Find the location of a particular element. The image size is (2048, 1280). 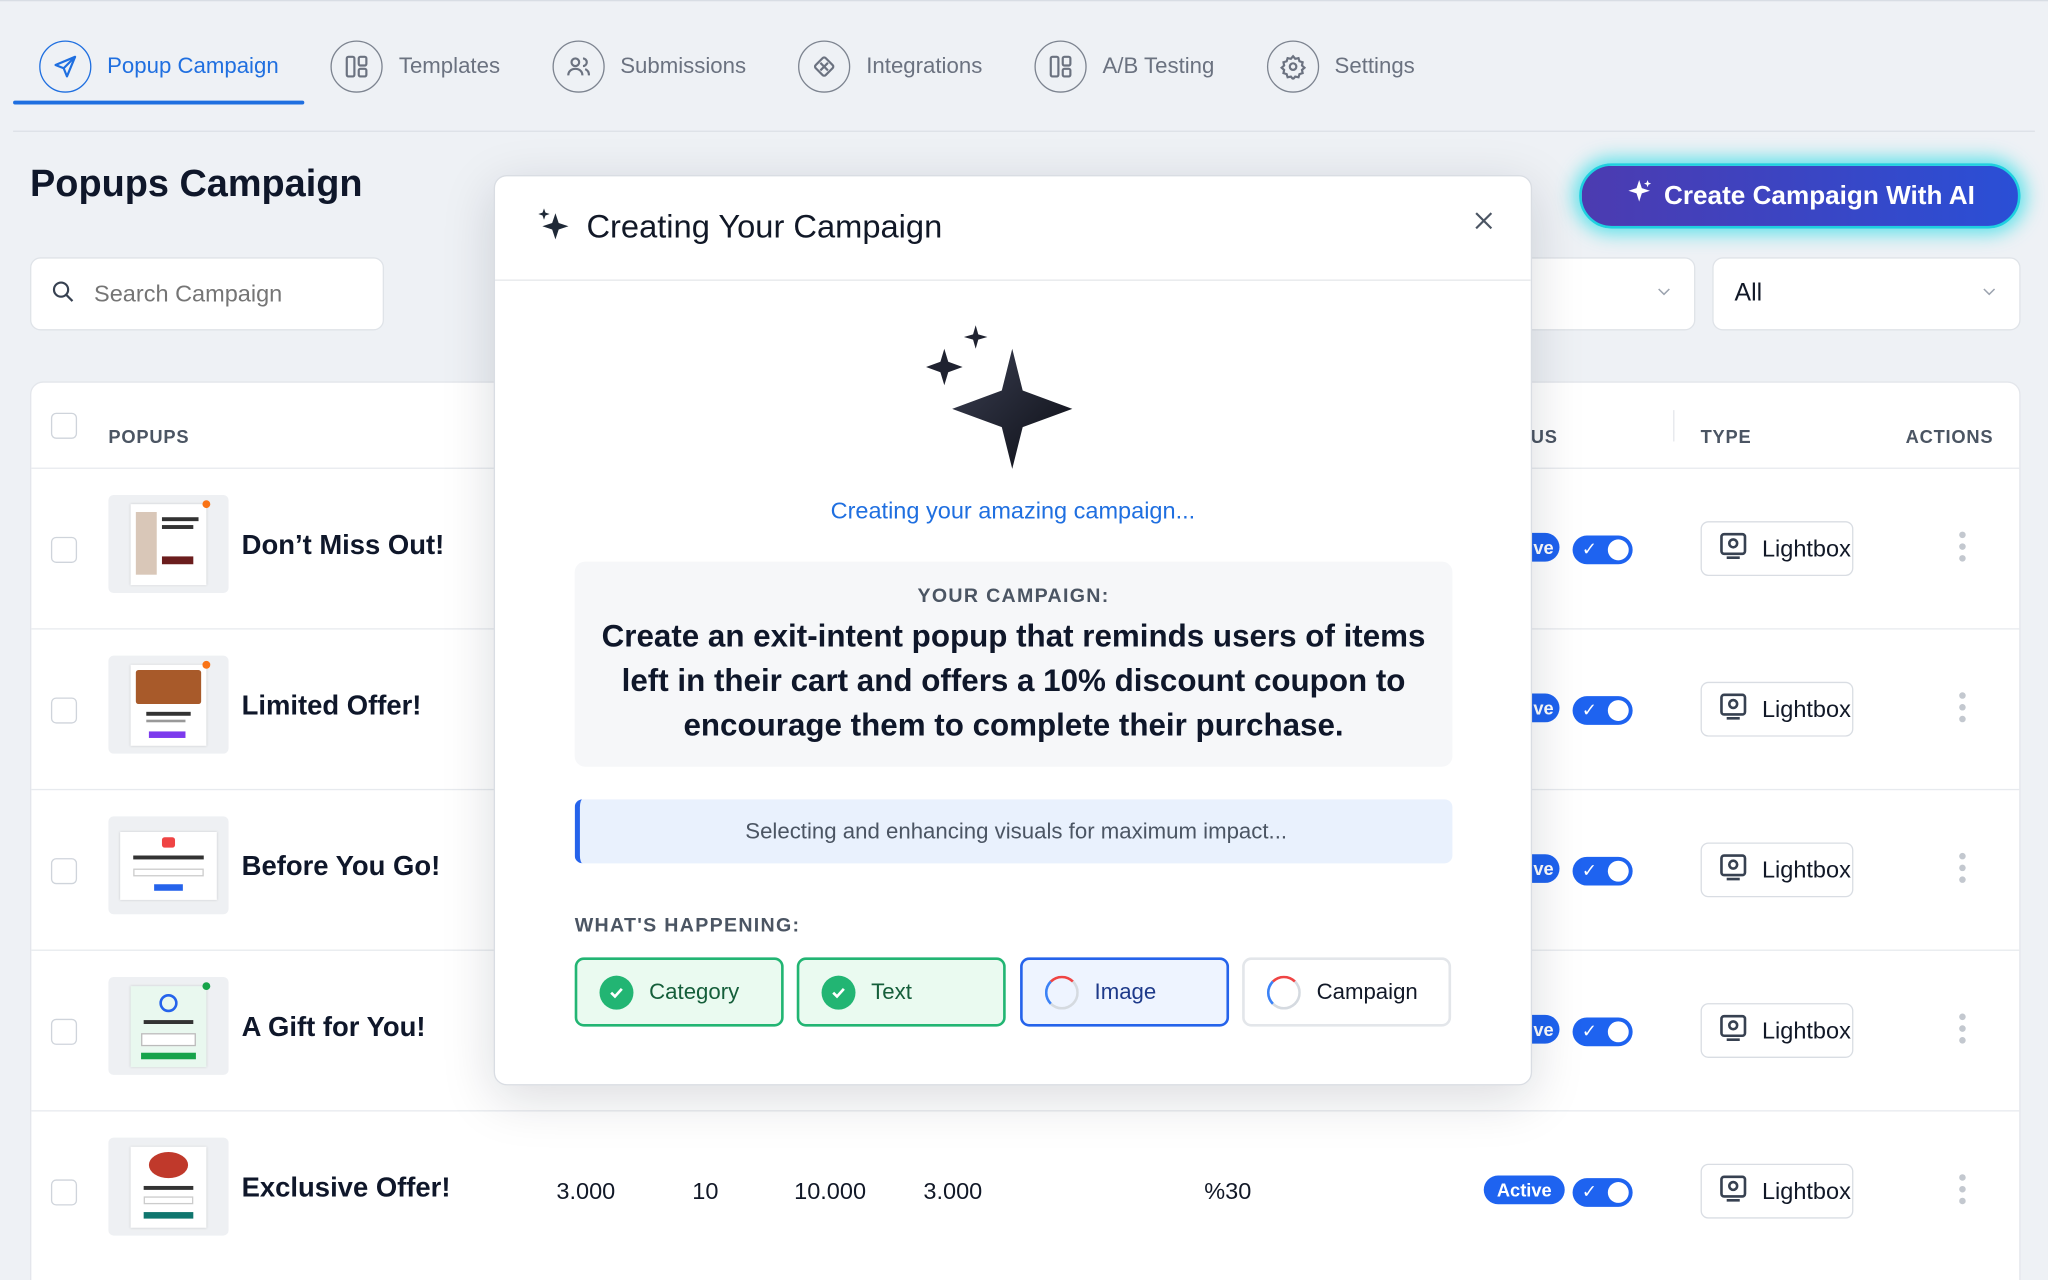

whats-happening-label: WHAT'S HAPPENING: is located at coordinates (687, 925).